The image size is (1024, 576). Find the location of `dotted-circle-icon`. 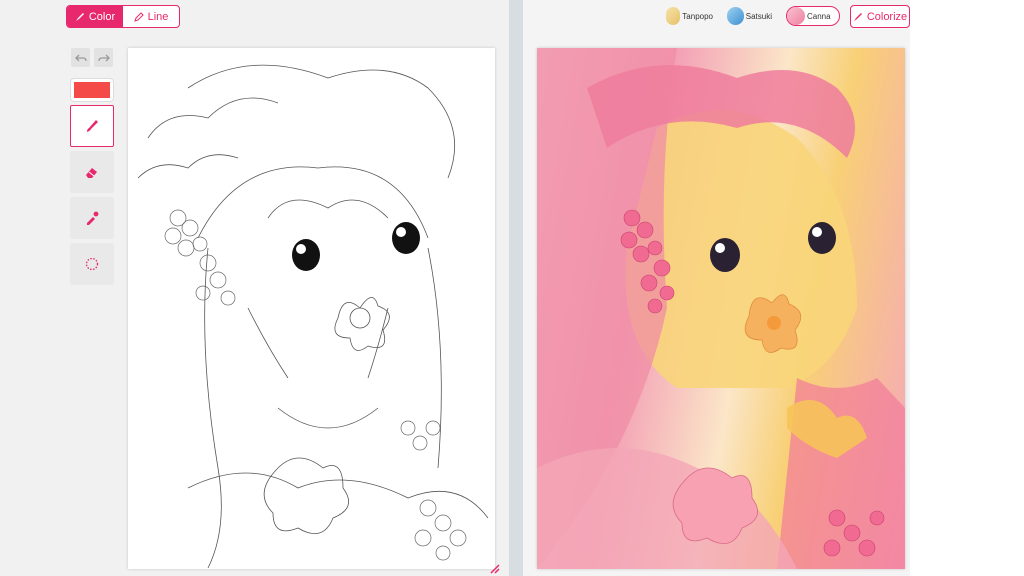

dotted-circle-icon is located at coordinates (92, 264).